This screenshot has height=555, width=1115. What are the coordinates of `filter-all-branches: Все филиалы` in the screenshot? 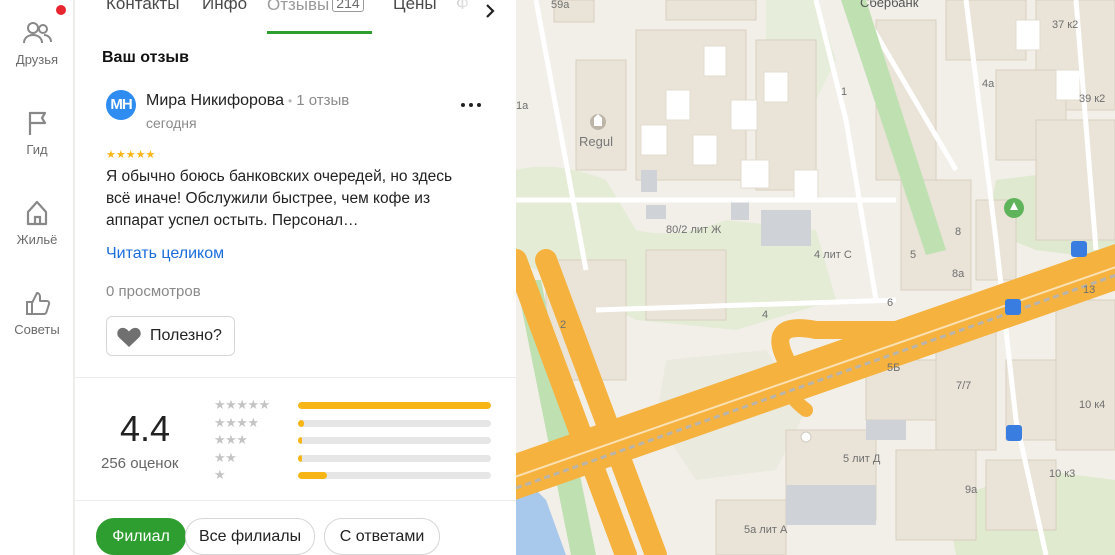 It's located at (250, 536).